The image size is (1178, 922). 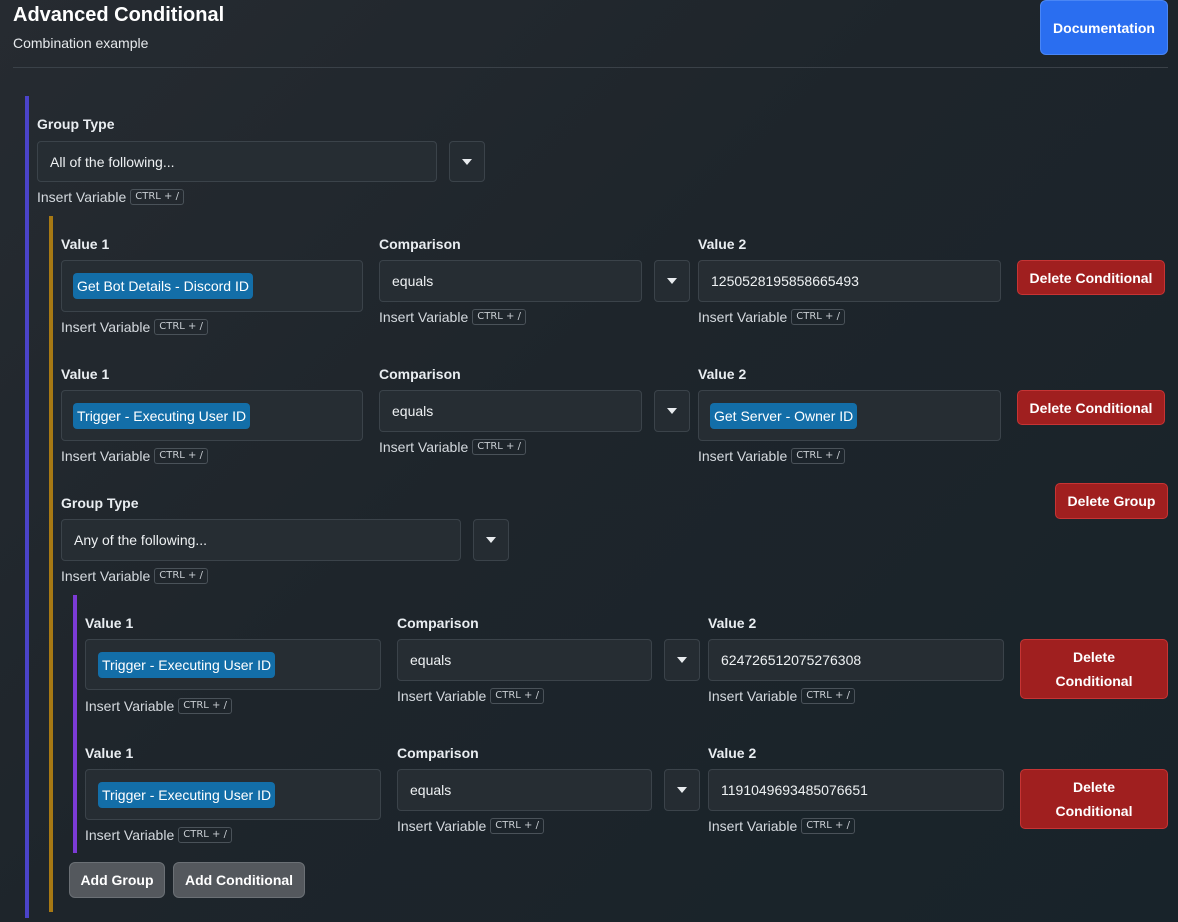 What do you see at coordinates (75, 724) in the screenshot?
I see `nested-group-bar` at bounding box center [75, 724].